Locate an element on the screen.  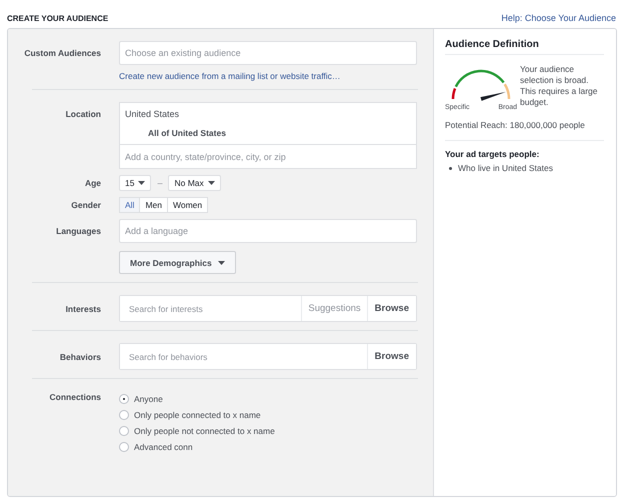
field-label: Languages is located at coordinates (78, 231).